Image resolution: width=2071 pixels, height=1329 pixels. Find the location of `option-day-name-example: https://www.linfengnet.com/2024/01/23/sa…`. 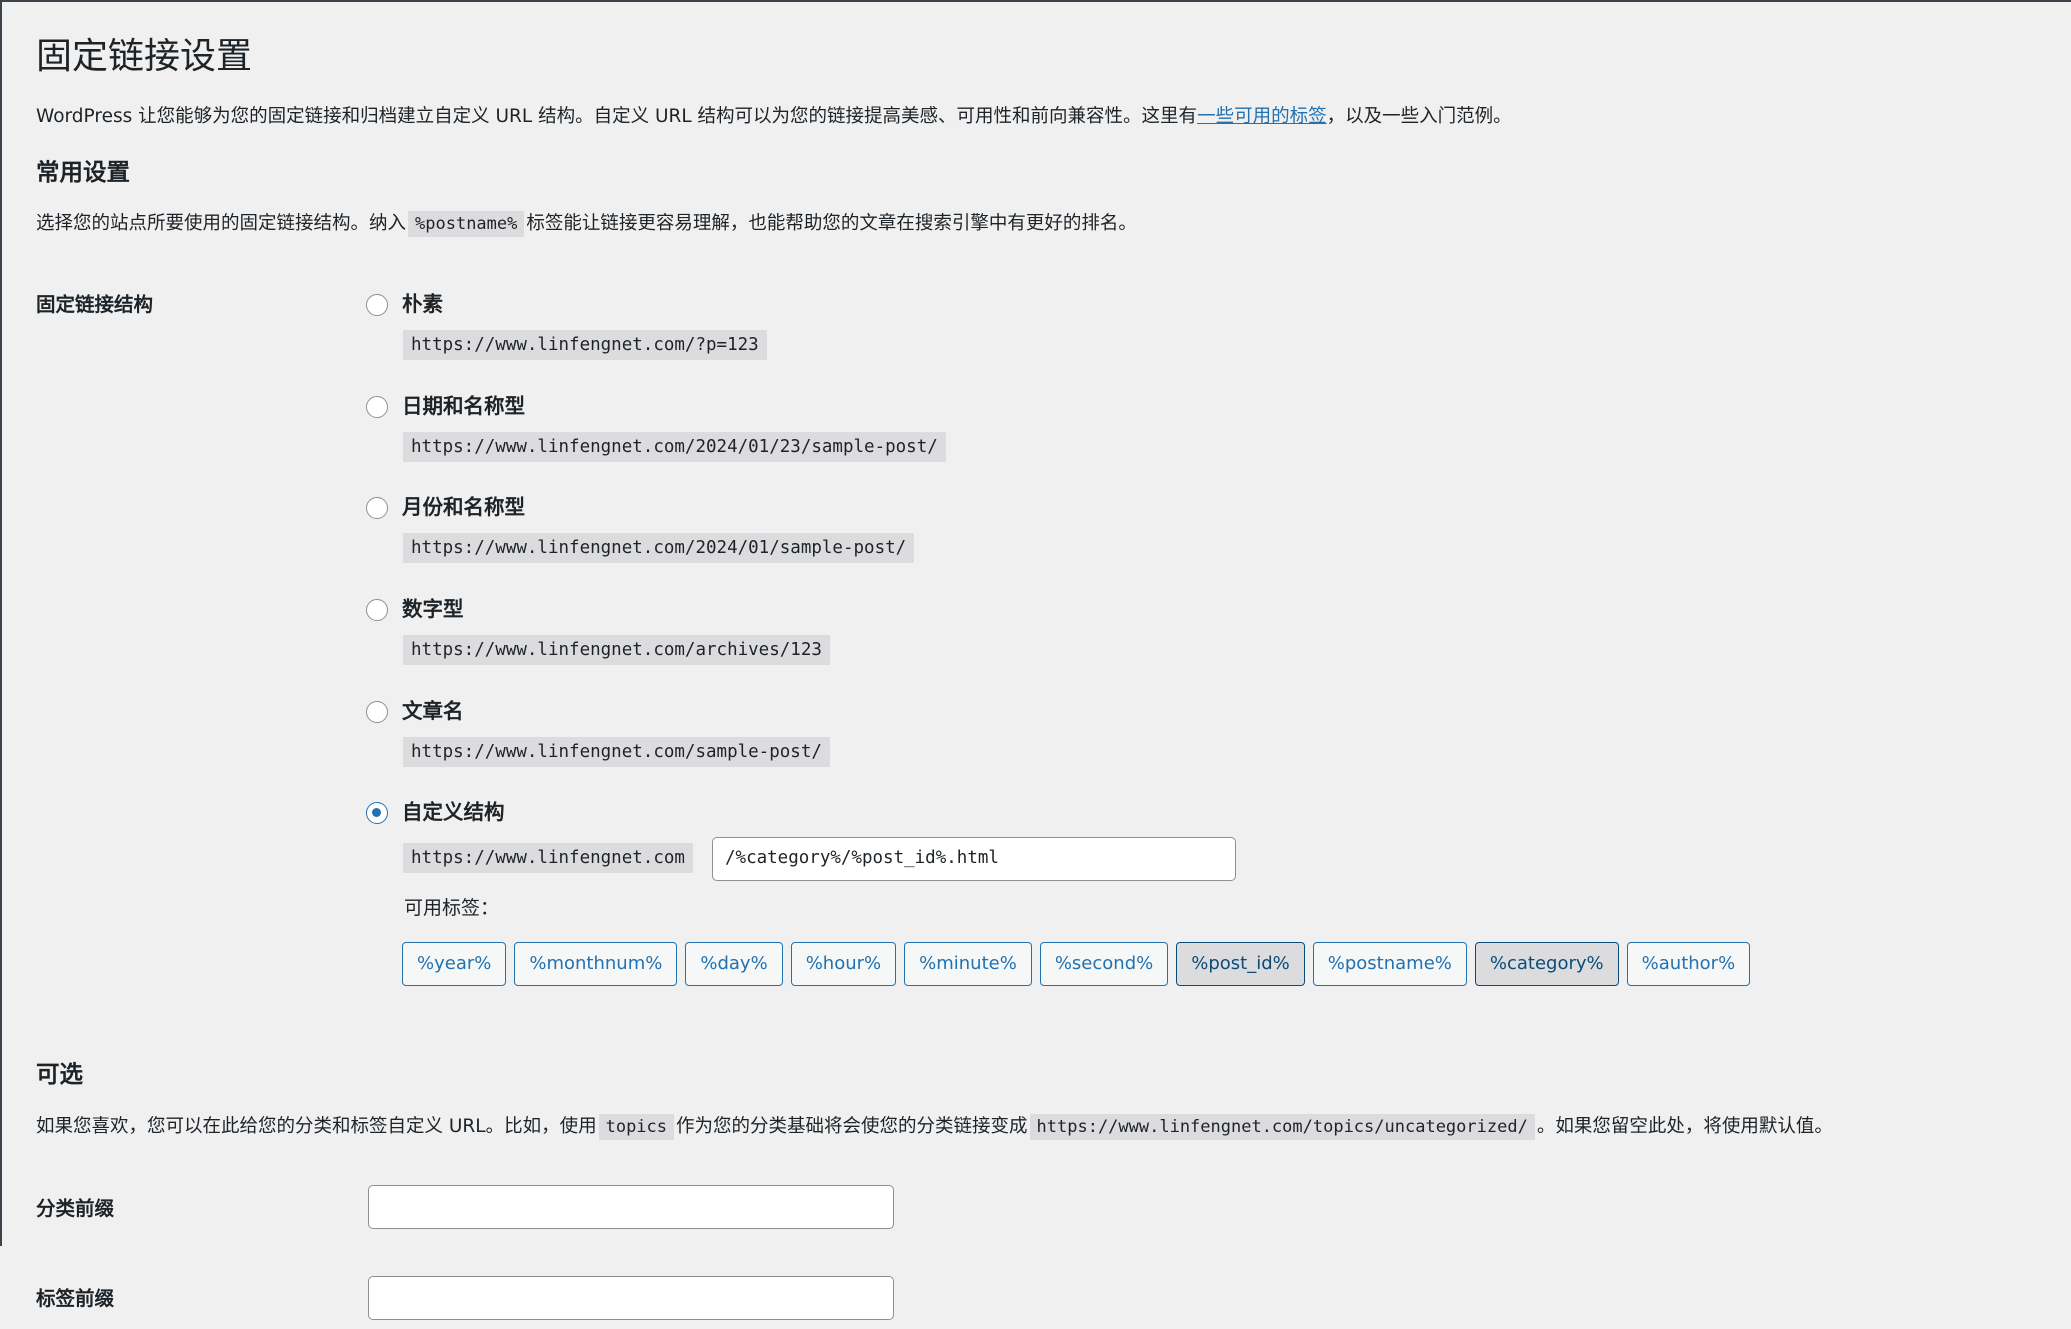

option-day-name-example: https://www.linfengnet.com/2024/01/23/sa… is located at coordinates (674, 447).